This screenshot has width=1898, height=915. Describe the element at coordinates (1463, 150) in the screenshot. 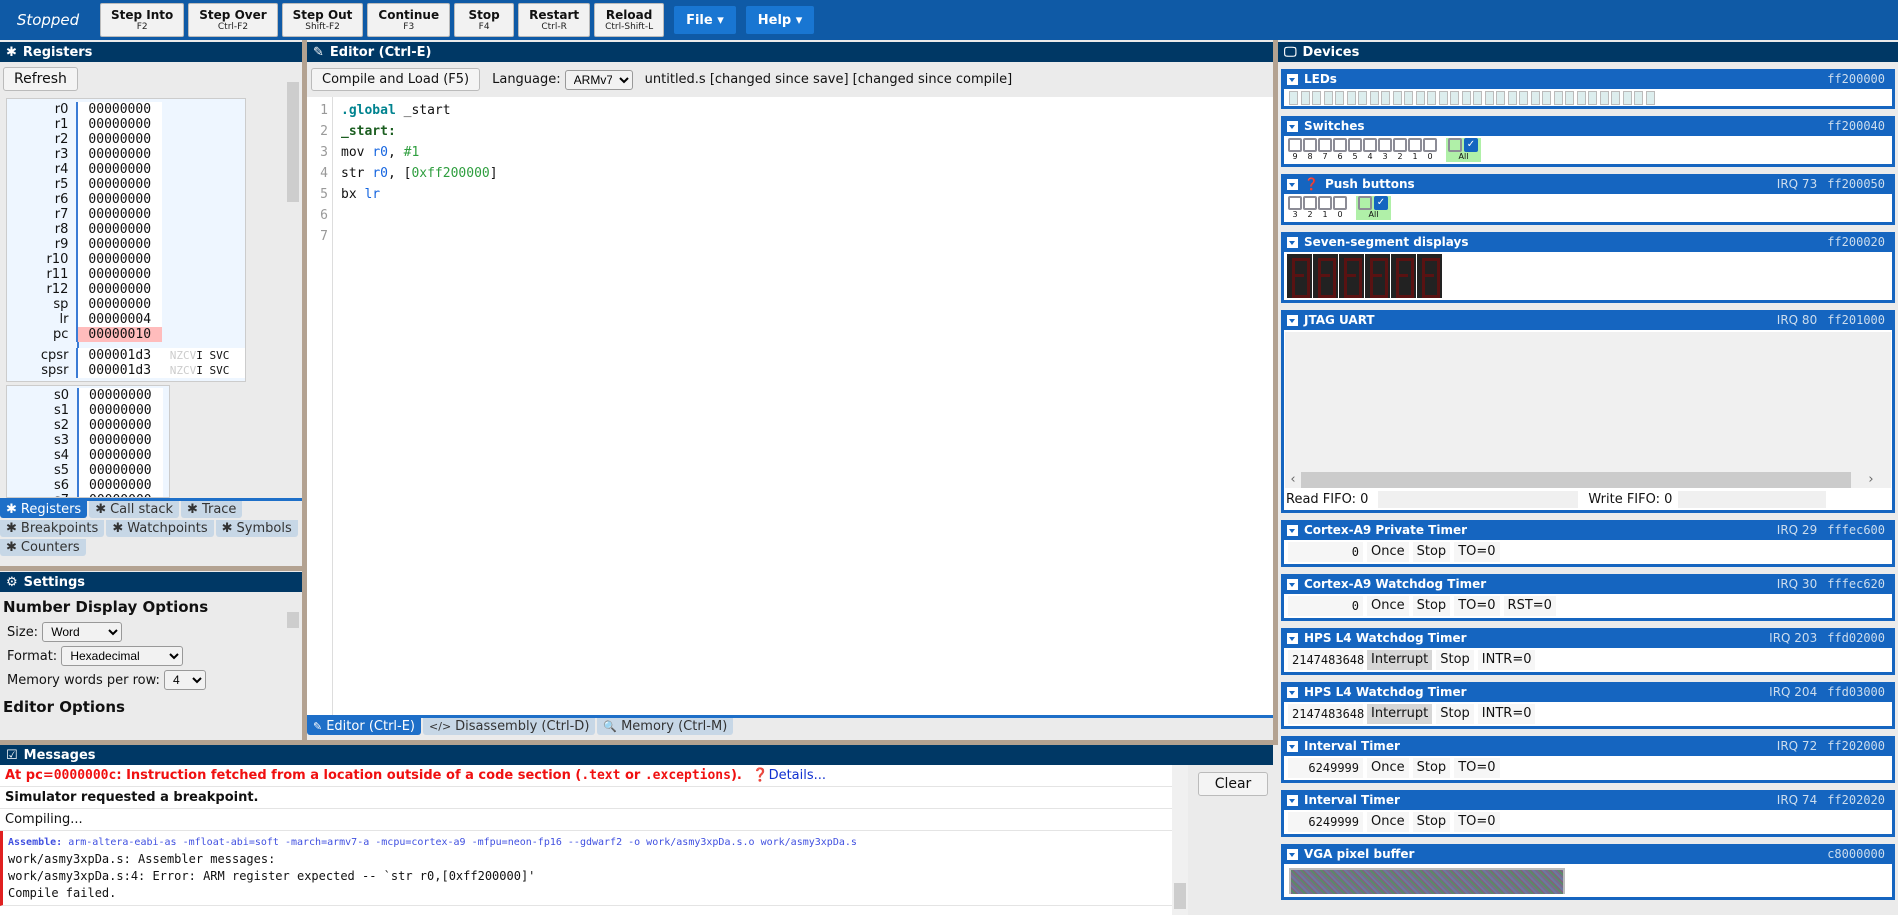

I see `switches-all: ✓ All` at that location.